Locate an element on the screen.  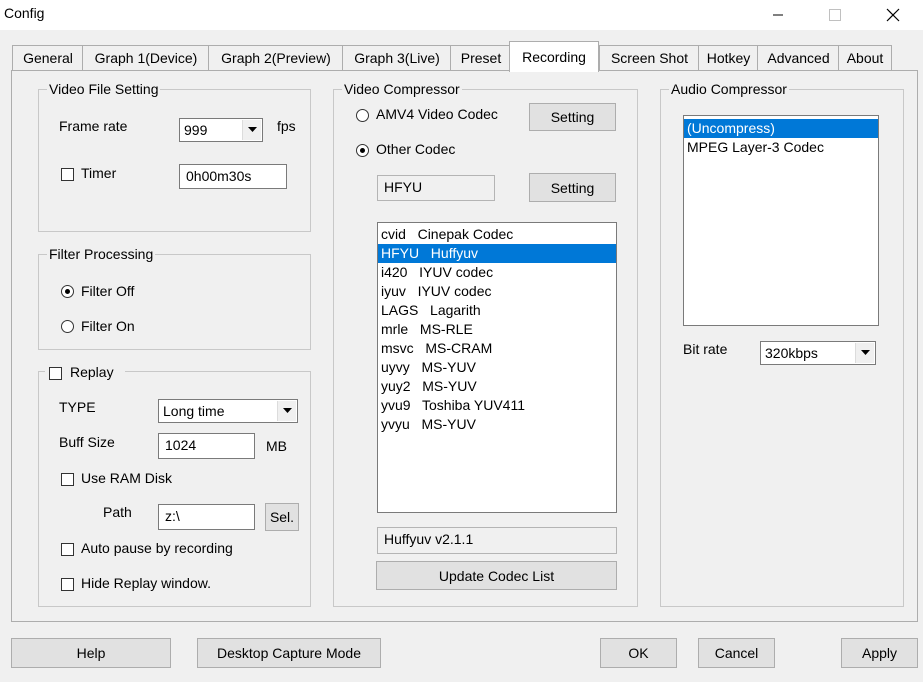
bitrate-label: Bit rate is located at coordinates (705, 349).